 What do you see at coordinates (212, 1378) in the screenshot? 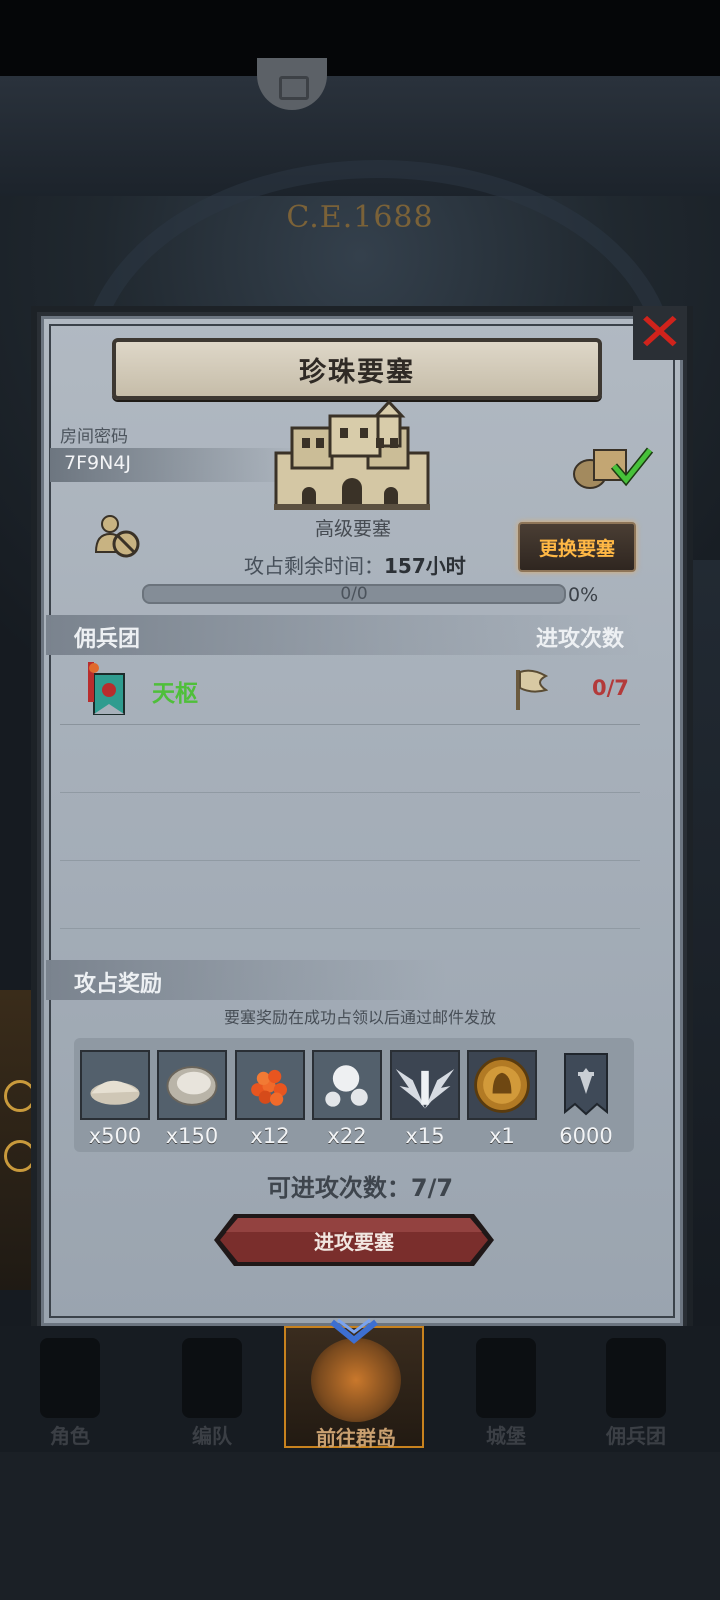
I see `formation-icon` at bounding box center [212, 1378].